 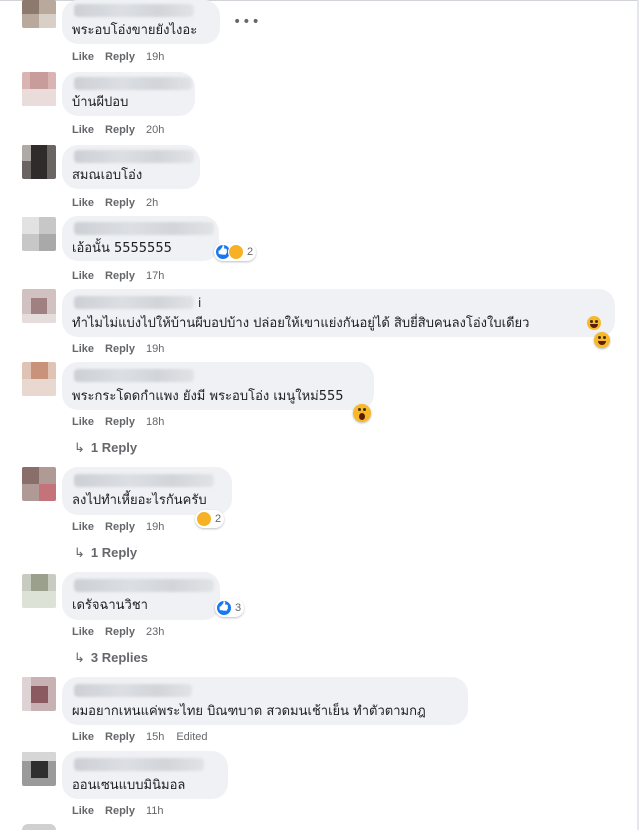 I want to click on comment-bubble: สมณเอบโอ่ง, so click(x=131, y=167).